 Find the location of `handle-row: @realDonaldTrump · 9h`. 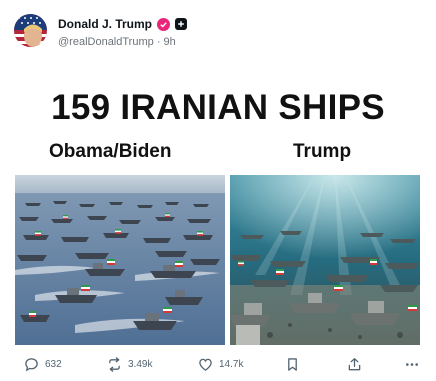

handle-row: @realDonaldTrump · 9h is located at coordinates (117, 42).